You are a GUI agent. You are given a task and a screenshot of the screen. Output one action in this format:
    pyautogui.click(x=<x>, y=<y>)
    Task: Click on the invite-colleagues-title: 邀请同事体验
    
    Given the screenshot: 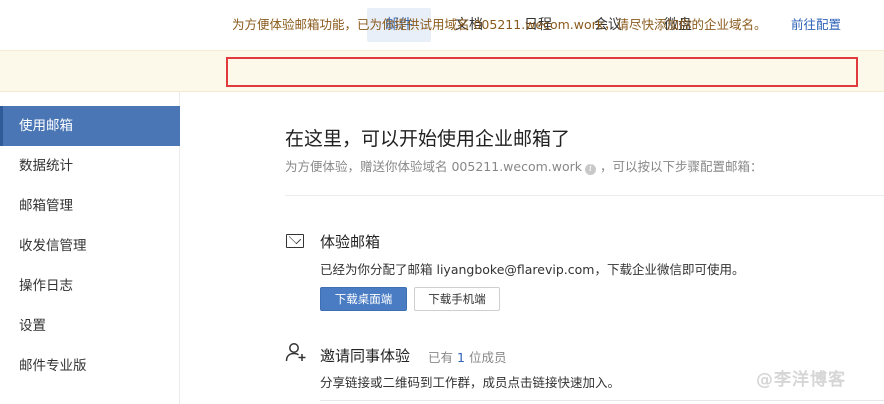 What is the action you would take?
    pyautogui.click(x=365, y=356)
    